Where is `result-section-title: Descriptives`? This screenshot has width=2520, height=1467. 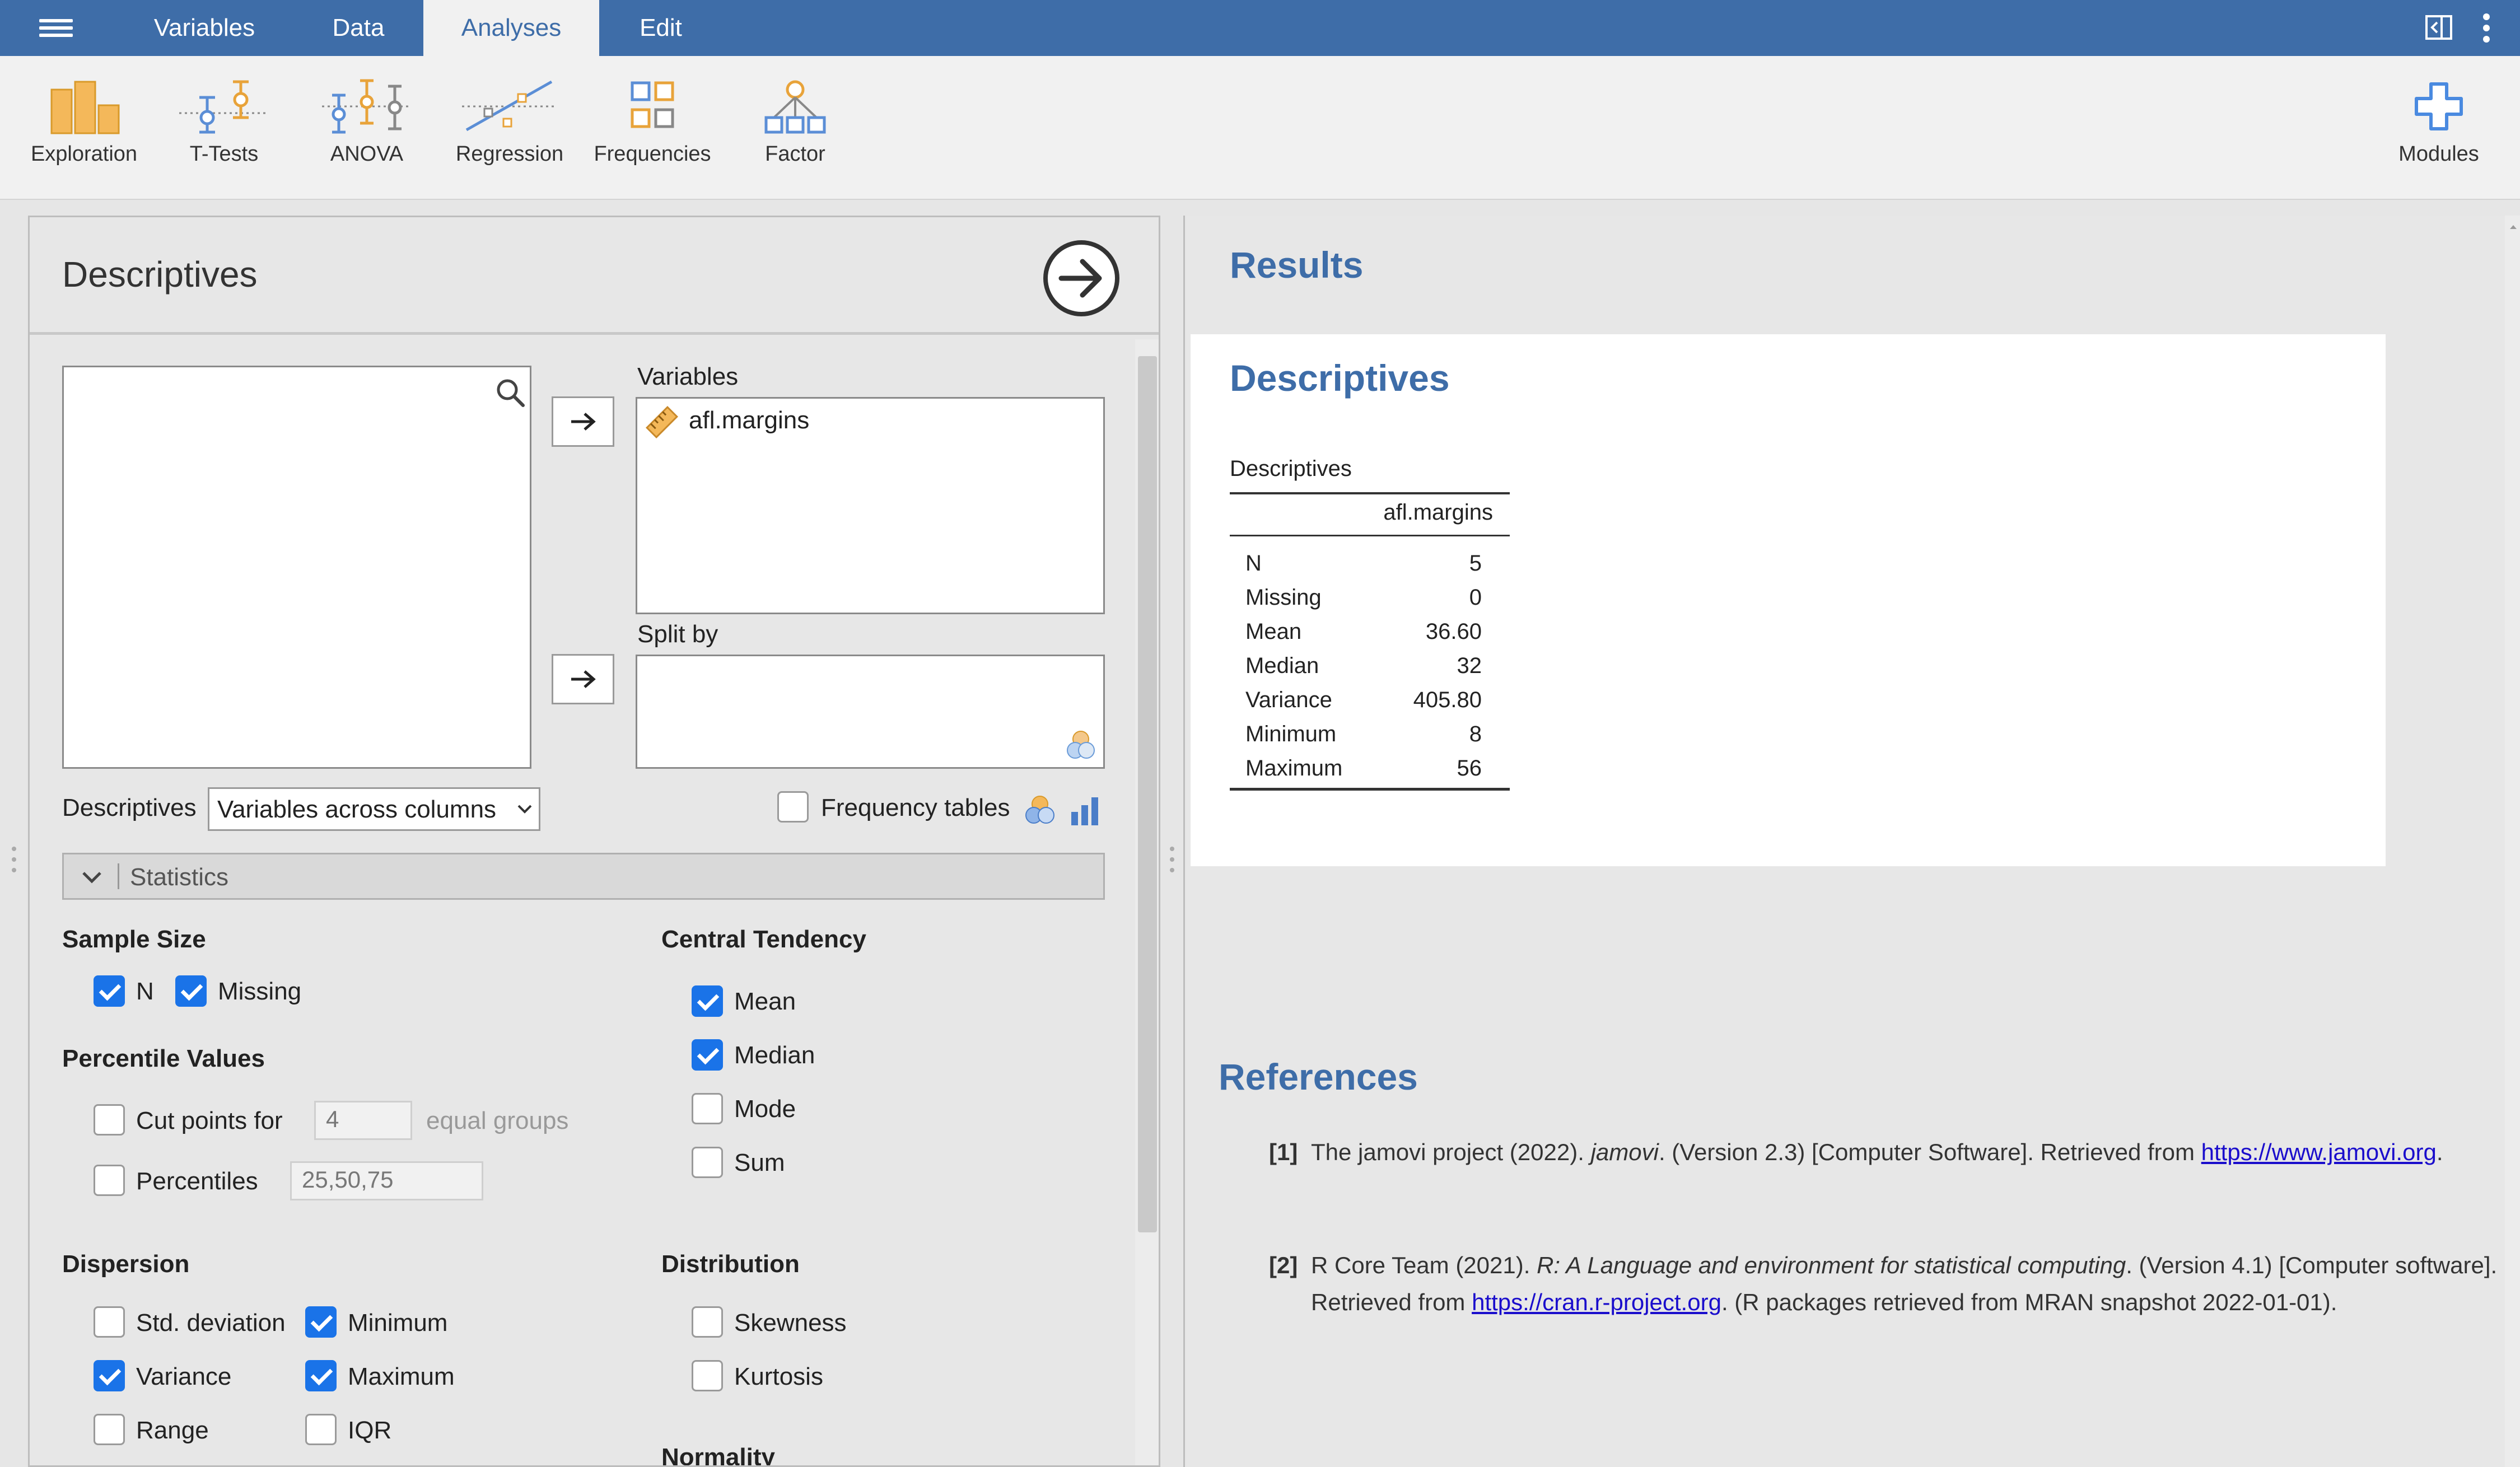
result-section-title: Descriptives is located at coordinates (1340, 378).